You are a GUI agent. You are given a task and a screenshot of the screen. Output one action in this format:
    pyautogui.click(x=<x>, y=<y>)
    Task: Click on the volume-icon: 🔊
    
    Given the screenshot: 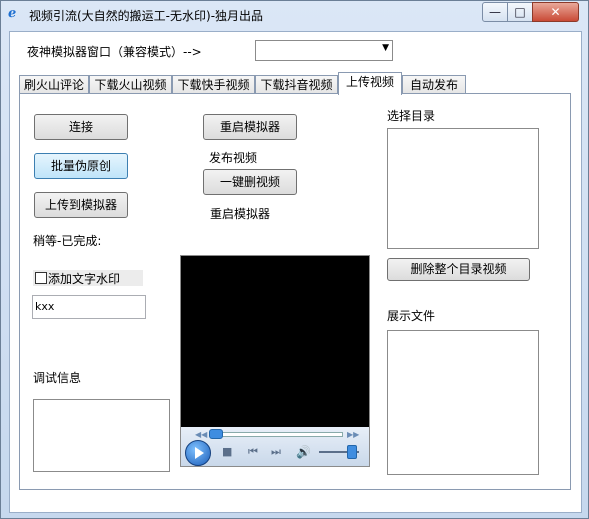 What is the action you would take?
    pyautogui.click(x=303, y=452)
    